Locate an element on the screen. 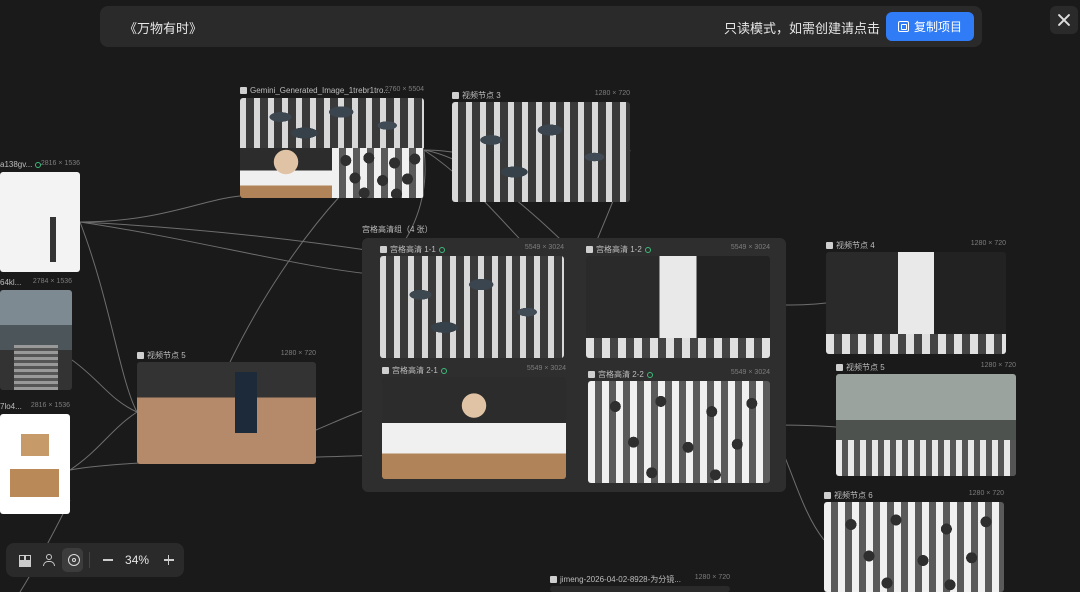 This screenshot has width=1080, height=592. video-node-5-right: 视频节点 5 1280 × 720 is located at coordinates (926, 419).